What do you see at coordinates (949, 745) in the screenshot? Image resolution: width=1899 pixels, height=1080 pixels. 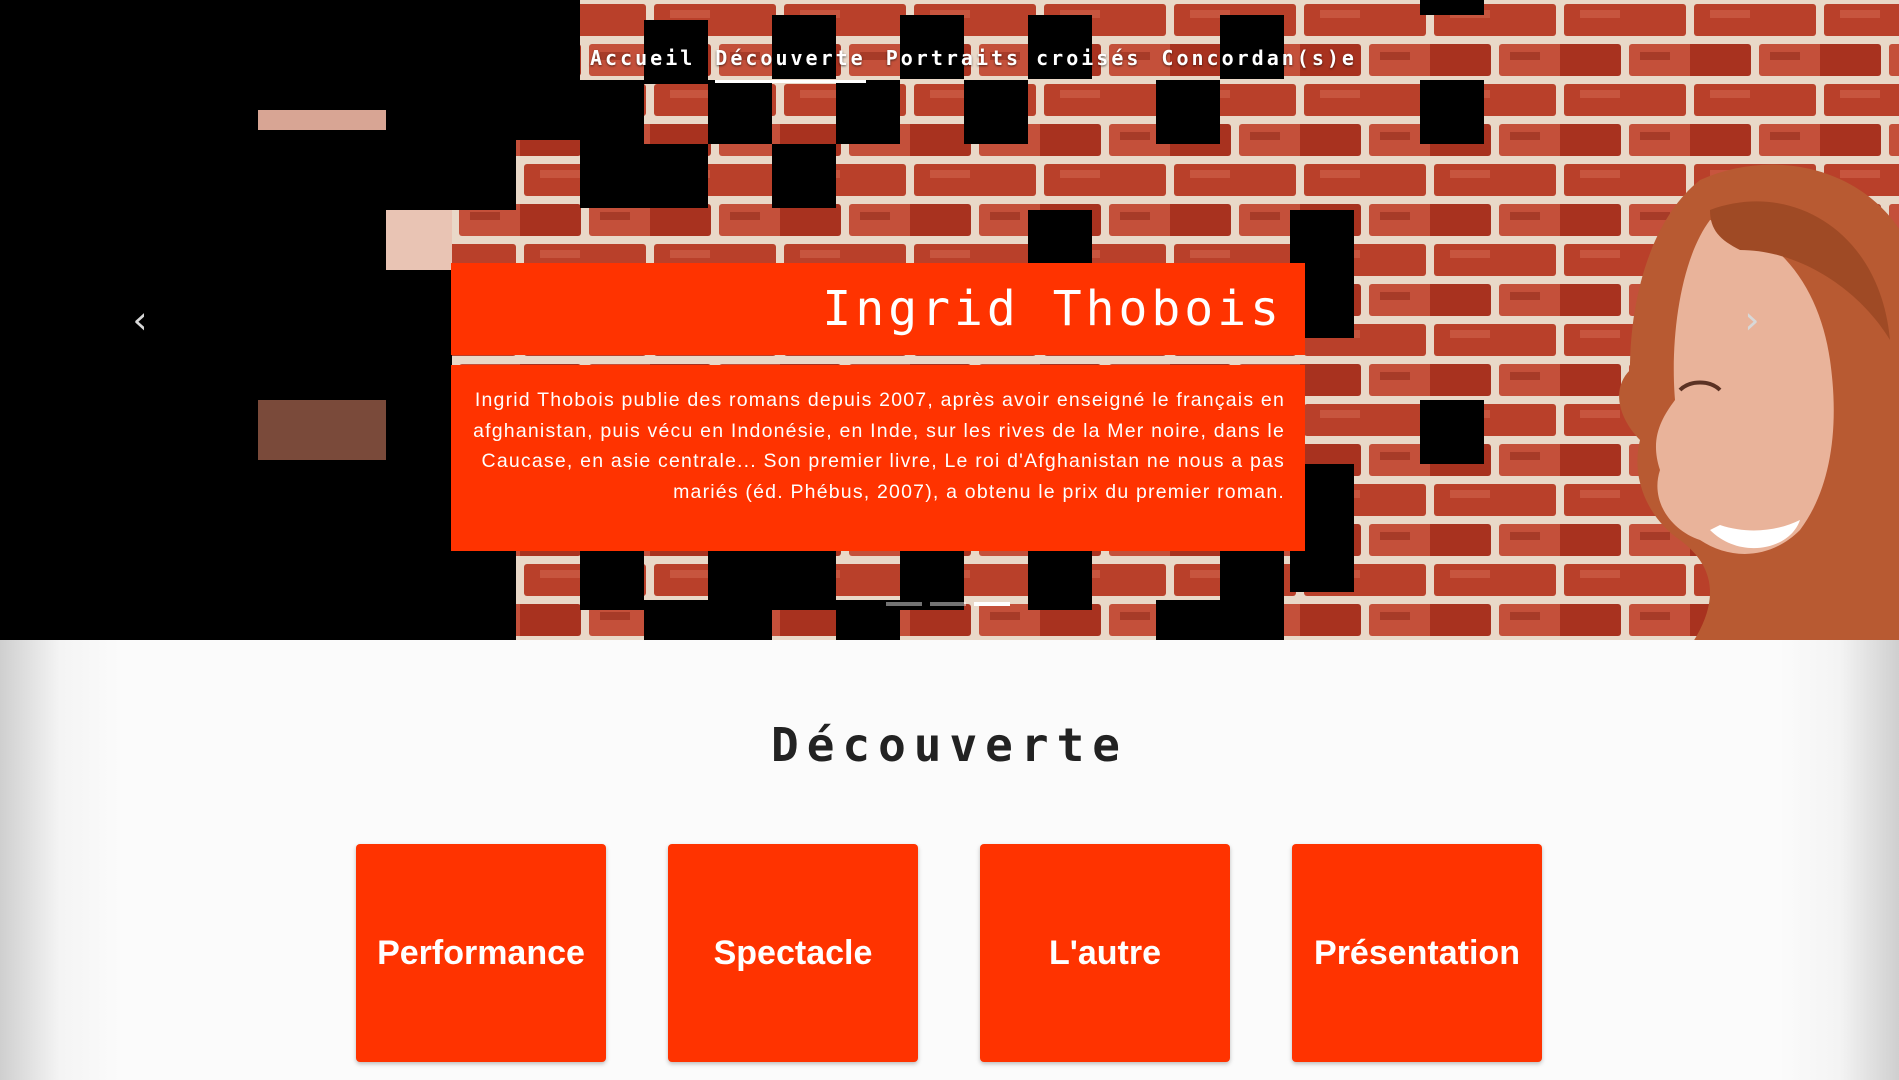 I see `section-title: Découverte` at bounding box center [949, 745].